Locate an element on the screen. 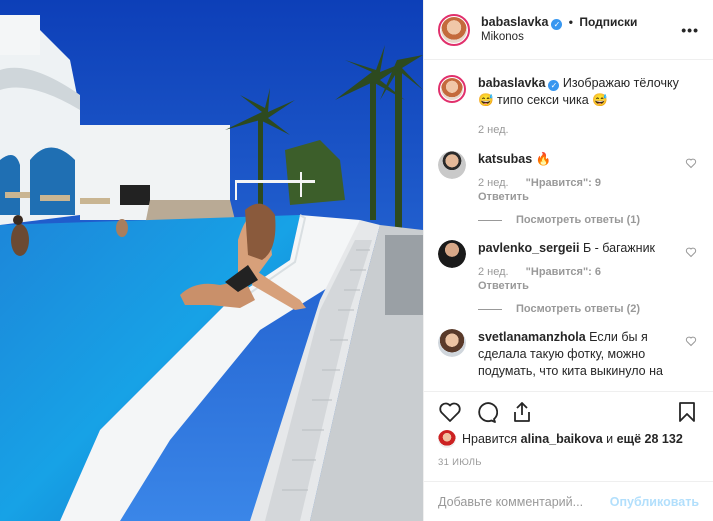  post-header: babaslavka ✓ • Подписки Mikonos ••• is located at coordinates (568, 30).